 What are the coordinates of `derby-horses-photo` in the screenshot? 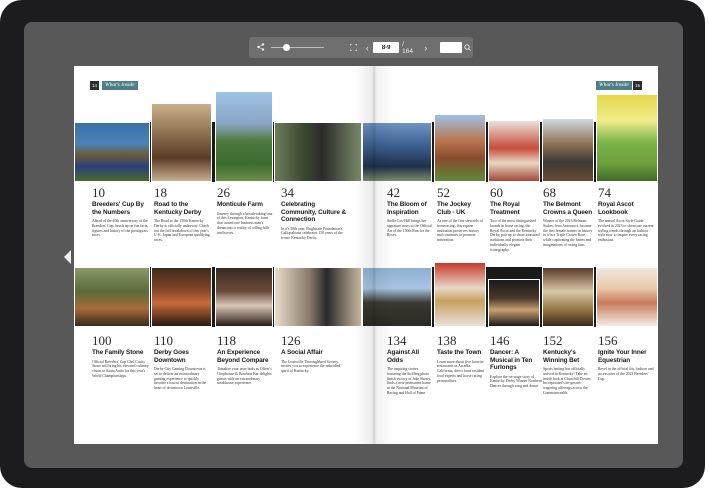 It's located at (181, 142).